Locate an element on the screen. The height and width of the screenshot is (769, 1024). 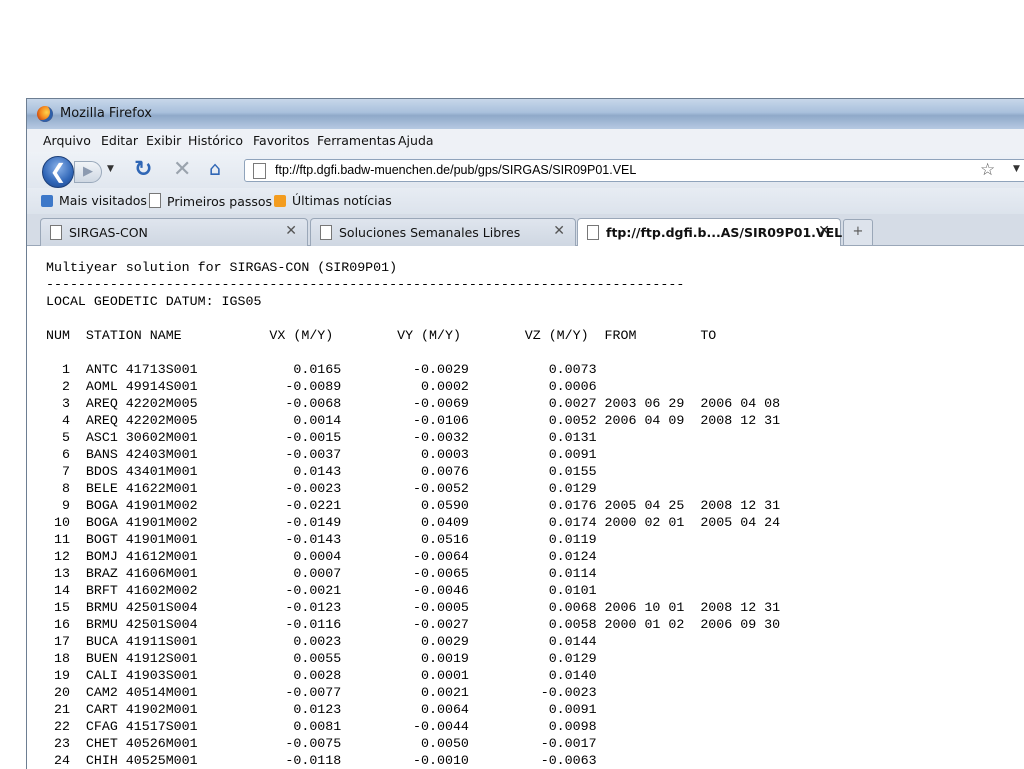
station-row: 6 BANS 42403M001 -0.0037 0.0003 0.0091 is located at coordinates (321, 454).